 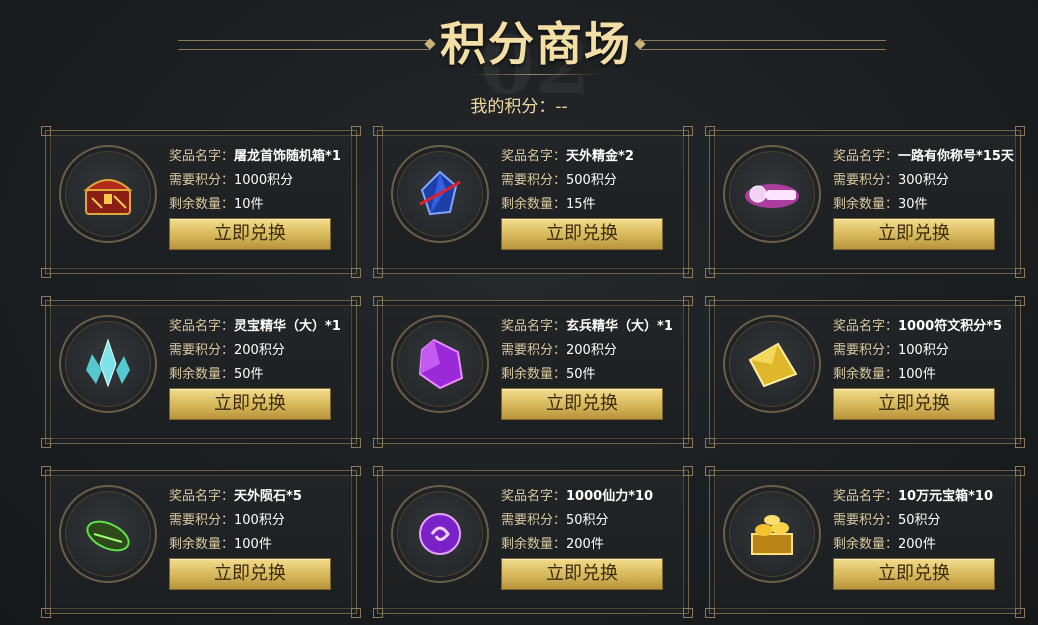 I want to click on prize-card: 奖品名字：天外精金*2 需要积分：500积分 剩余数量：15件 立即兑换, so click(x=533, y=202).